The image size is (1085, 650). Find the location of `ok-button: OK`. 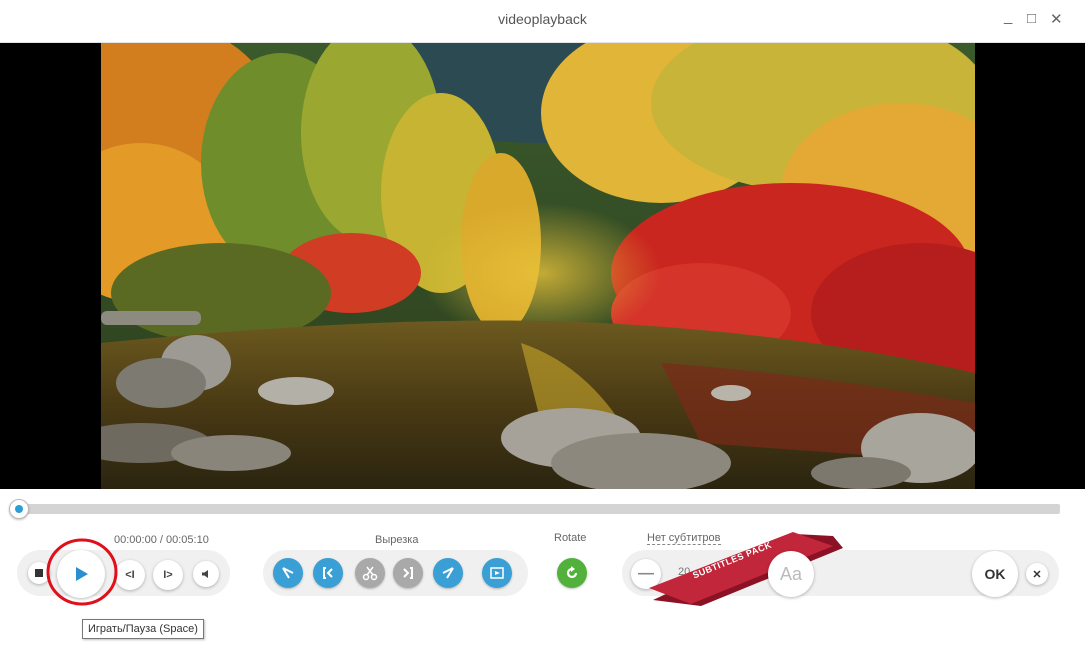

ok-button: OK is located at coordinates (995, 574).